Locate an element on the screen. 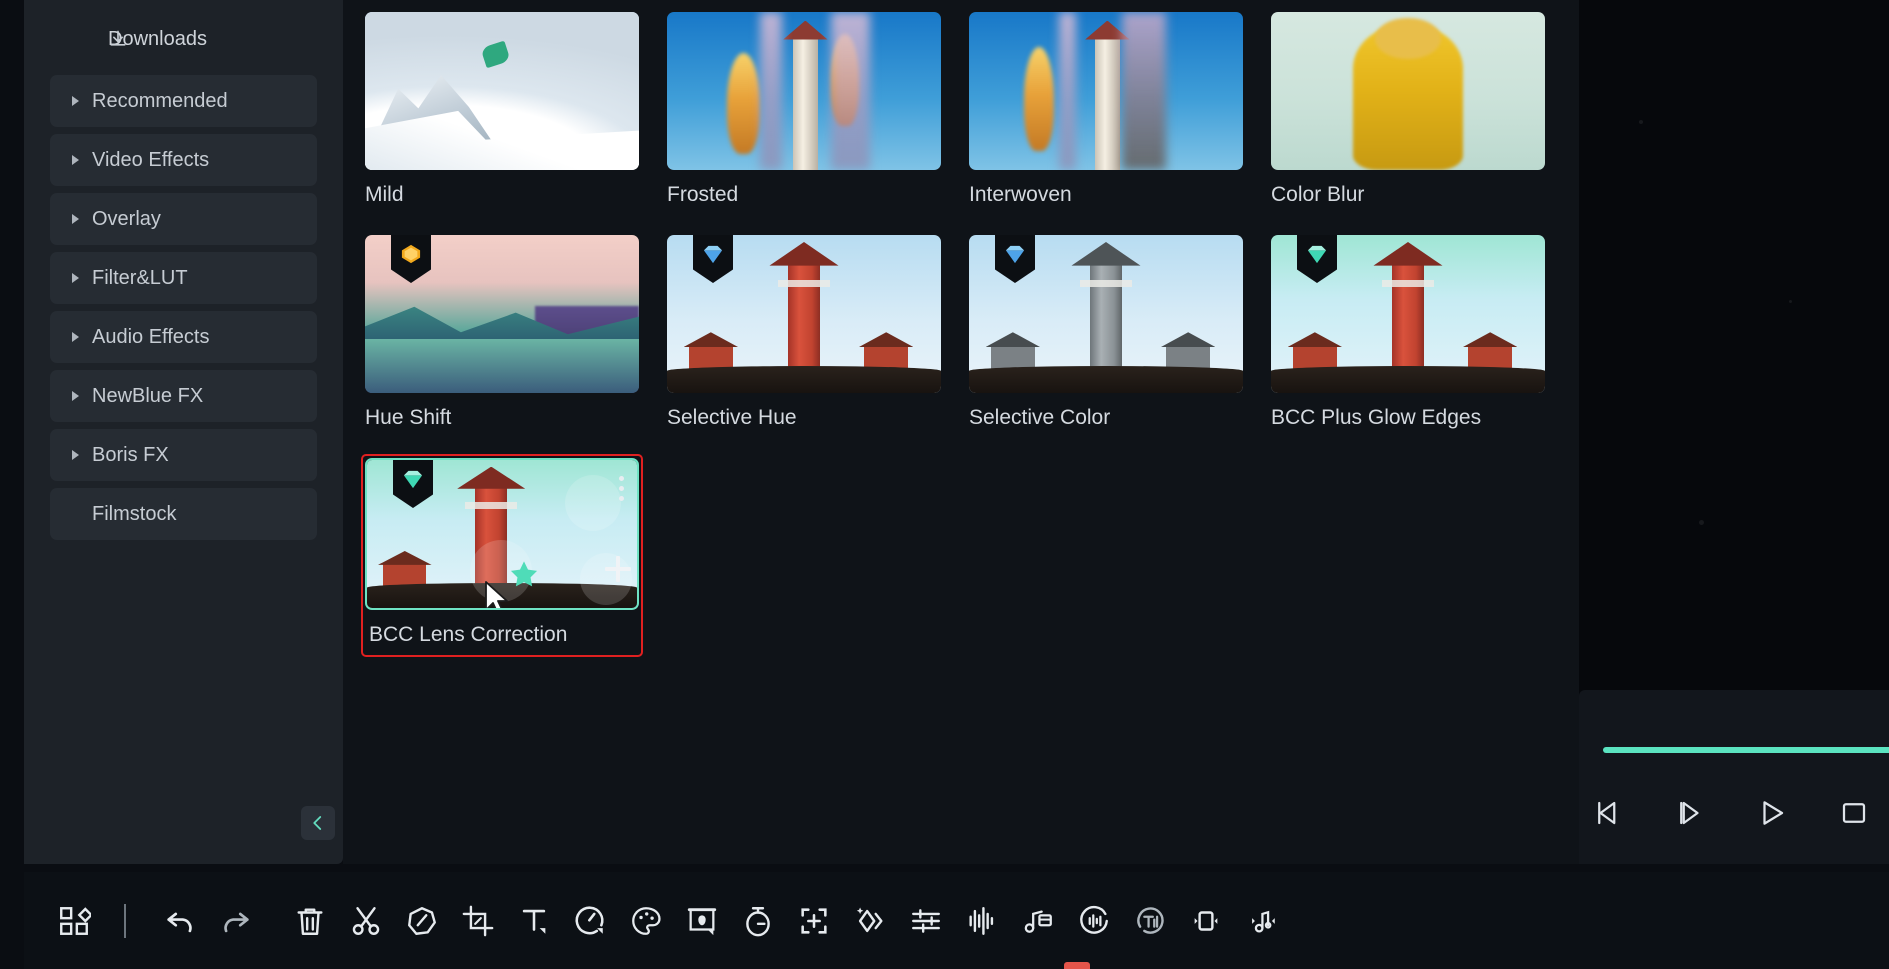 The height and width of the screenshot is (969, 1889). effect-card-selective-color: Selective Color is located at coordinates (1106, 335).